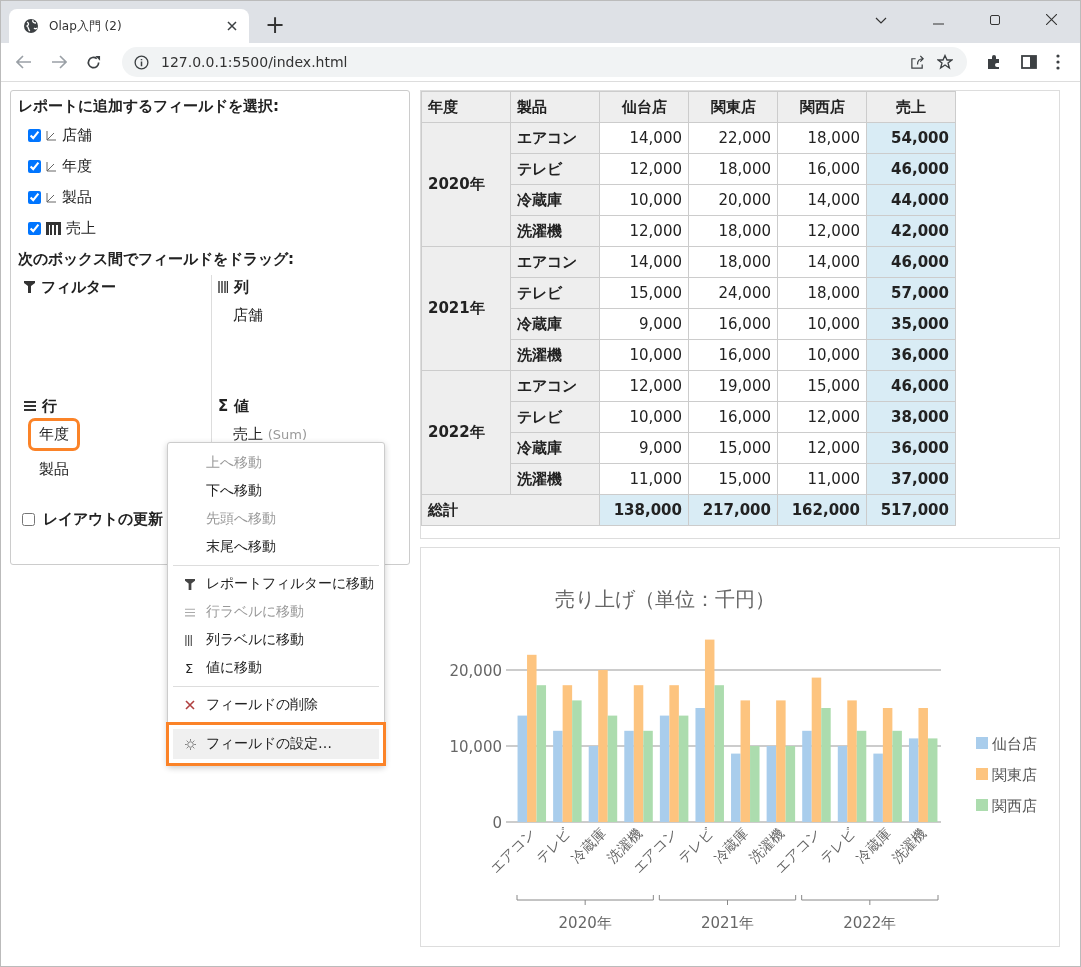 Image resolution: width=1081 pixels, height=967 pixels. Describe the element at coordinates (78, 287) in the screenshot. I see `box-title: フィルター` at that location.